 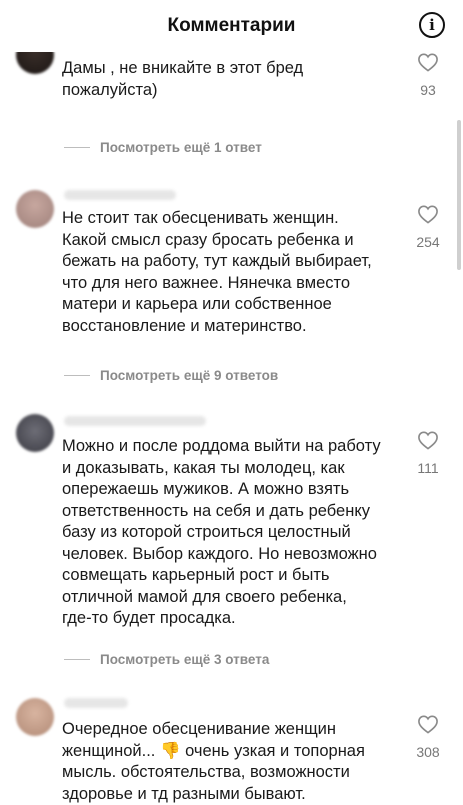 I want to click on like-count: 308, so click(x=428, y=752).